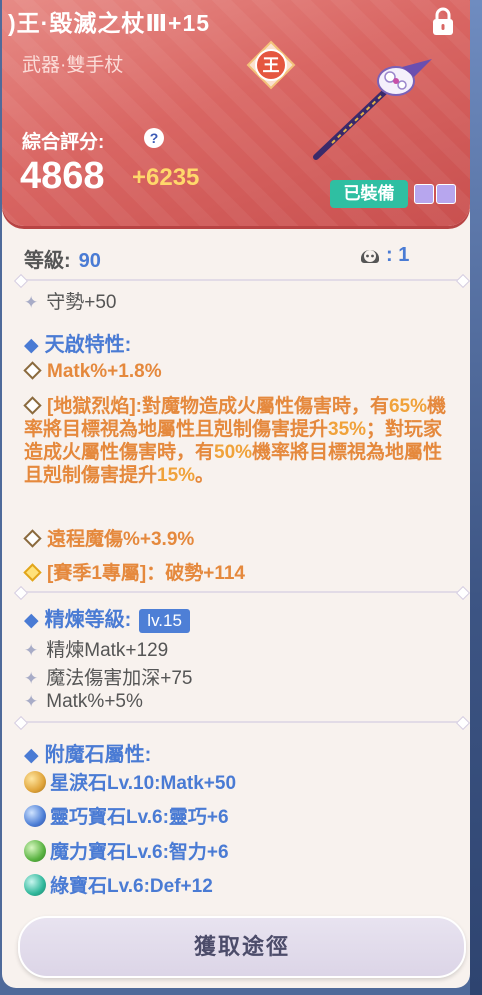 This screenshot has height=995, width=482. What do you see at coordinates (347, 429) in the screenshot?
I see `percent-highlight: 35%` at bounding box center [347, 429].